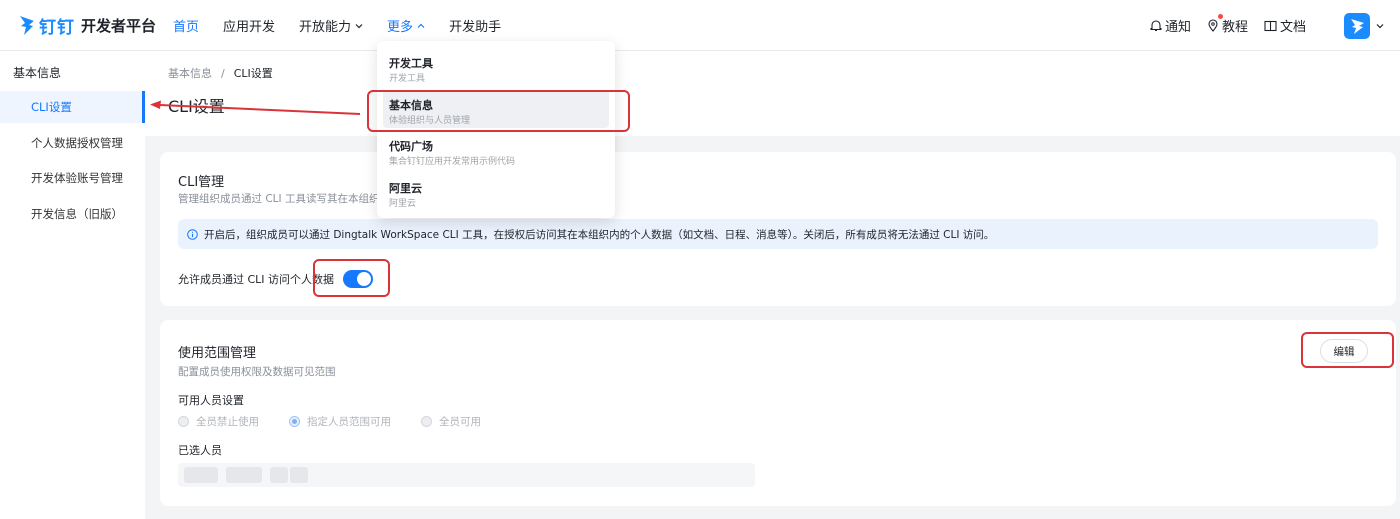 This screenshot has height=519, width=1400. Describe the element at coordinates (200, 450) in the screenshot. I see `selected-users-label: 已选人员` at that location.